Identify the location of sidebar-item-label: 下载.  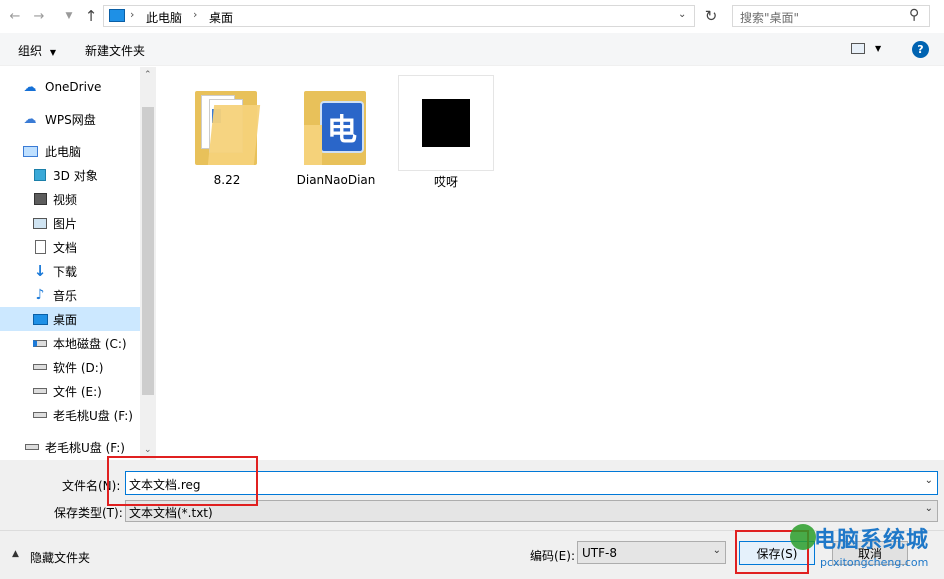
(65, 271).